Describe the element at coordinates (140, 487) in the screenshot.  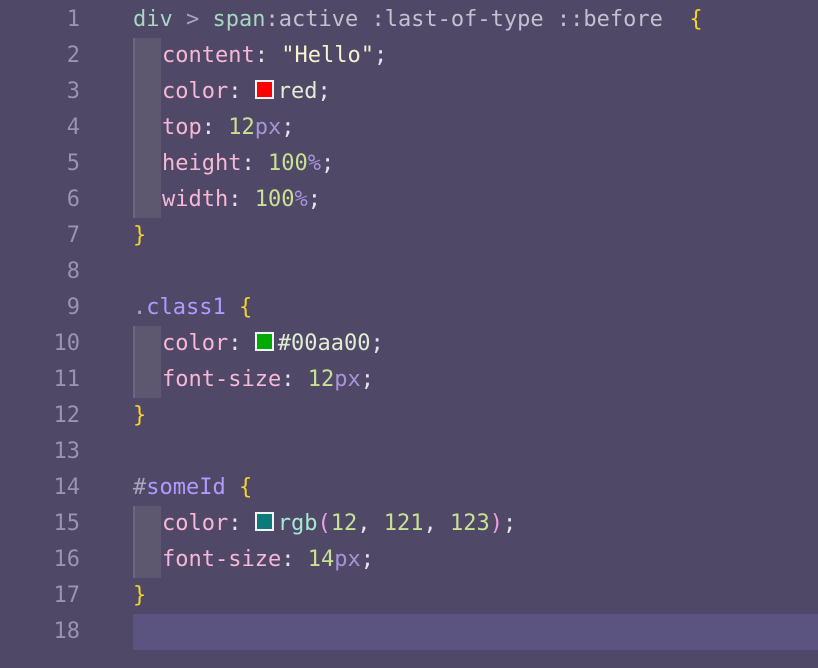
I see `code-token: #` at that location.